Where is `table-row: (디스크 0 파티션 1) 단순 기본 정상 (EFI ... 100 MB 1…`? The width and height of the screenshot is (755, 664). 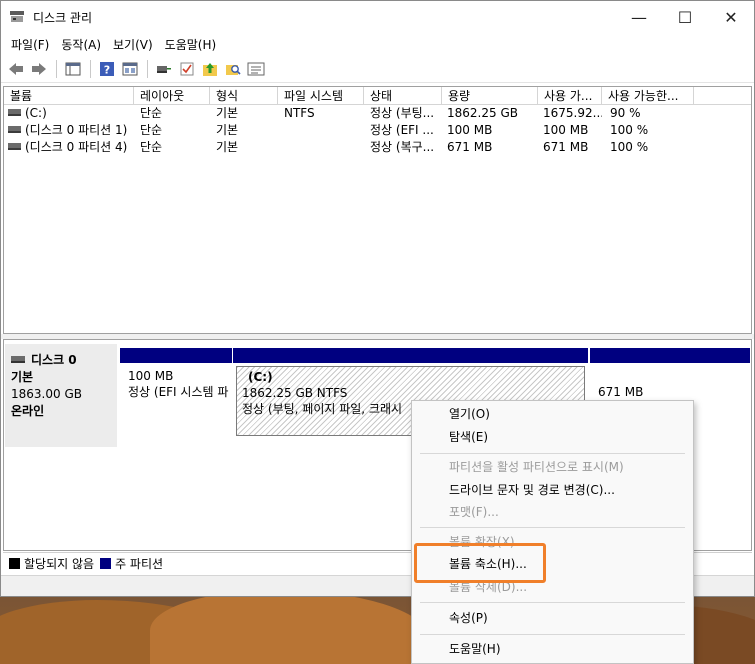 table-row: (디스크 0 파티션 1) 단순 기본 정상 (EFI ... 100 MB 1… is located at coordinates (377, 130).